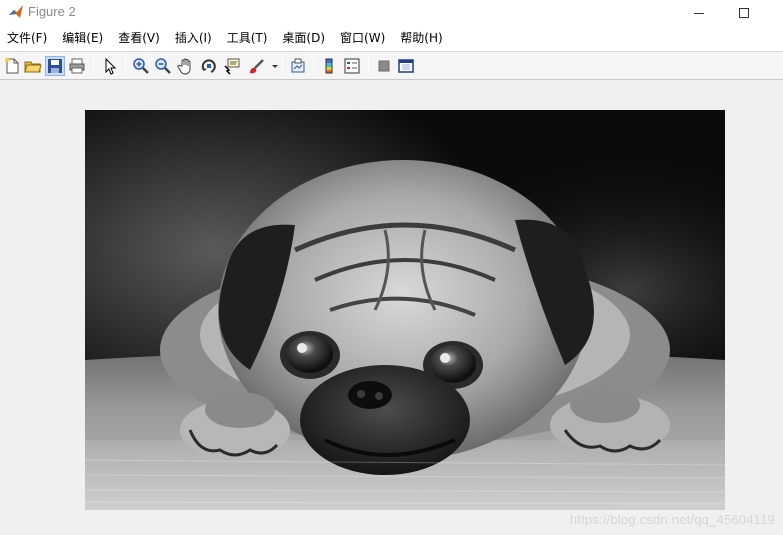 Image resolution: width=783 pixels, height=535 pixels. I want to click on menu-edit: 编辑(E), so click(83, 38).